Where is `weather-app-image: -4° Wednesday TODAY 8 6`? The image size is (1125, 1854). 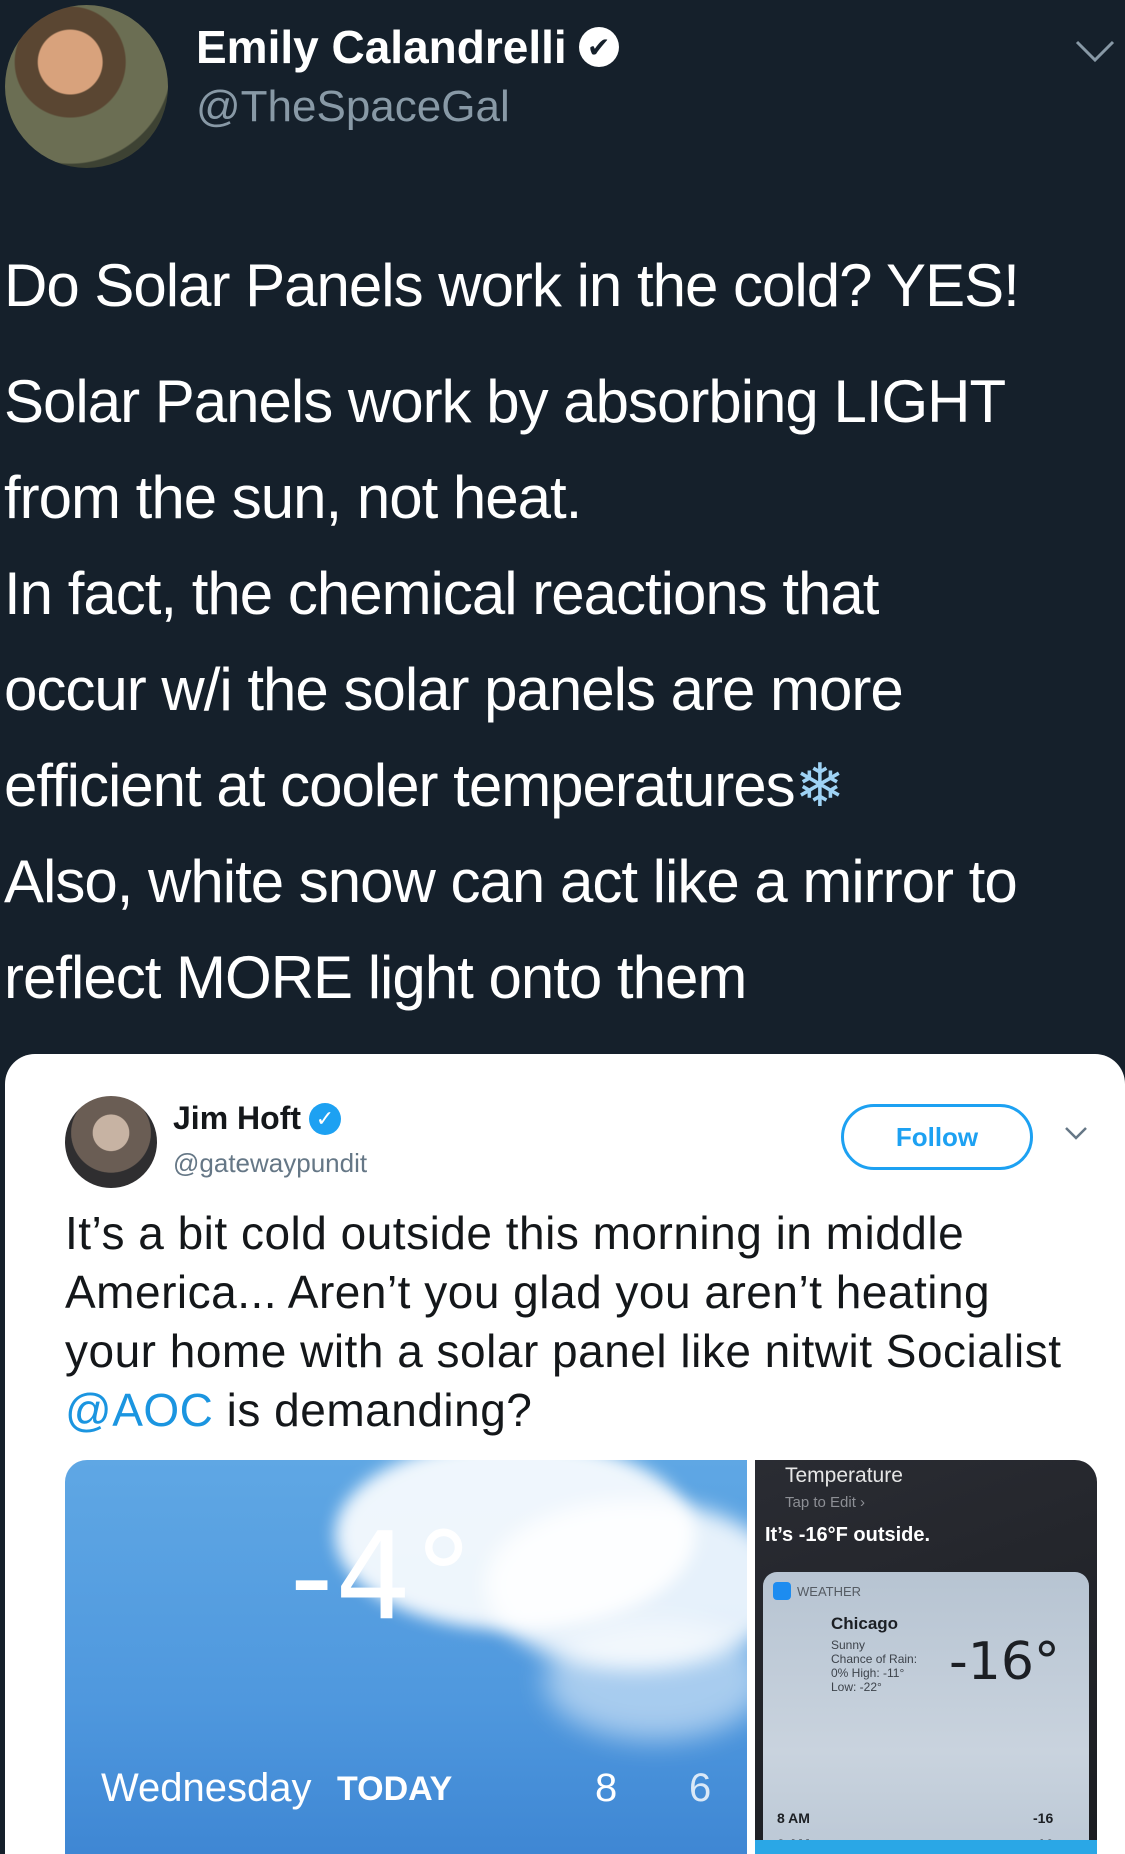
weather-app-image: -4° Wednesday TODAY 8 6 is located at coordinates (406, 1657).